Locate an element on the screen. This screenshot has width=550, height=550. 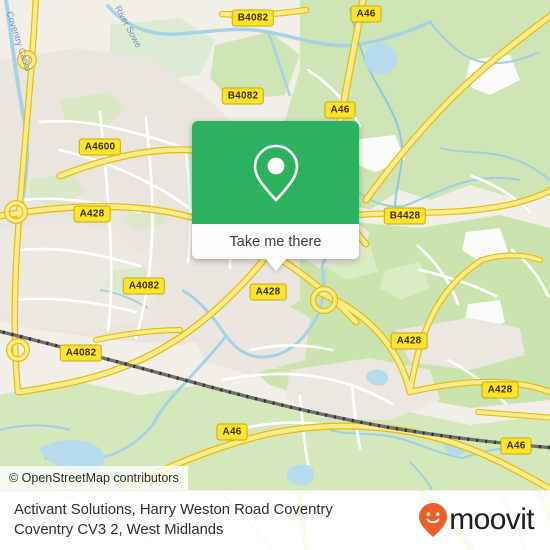
road-shield: B4428 is located at coordinates (405, 216).